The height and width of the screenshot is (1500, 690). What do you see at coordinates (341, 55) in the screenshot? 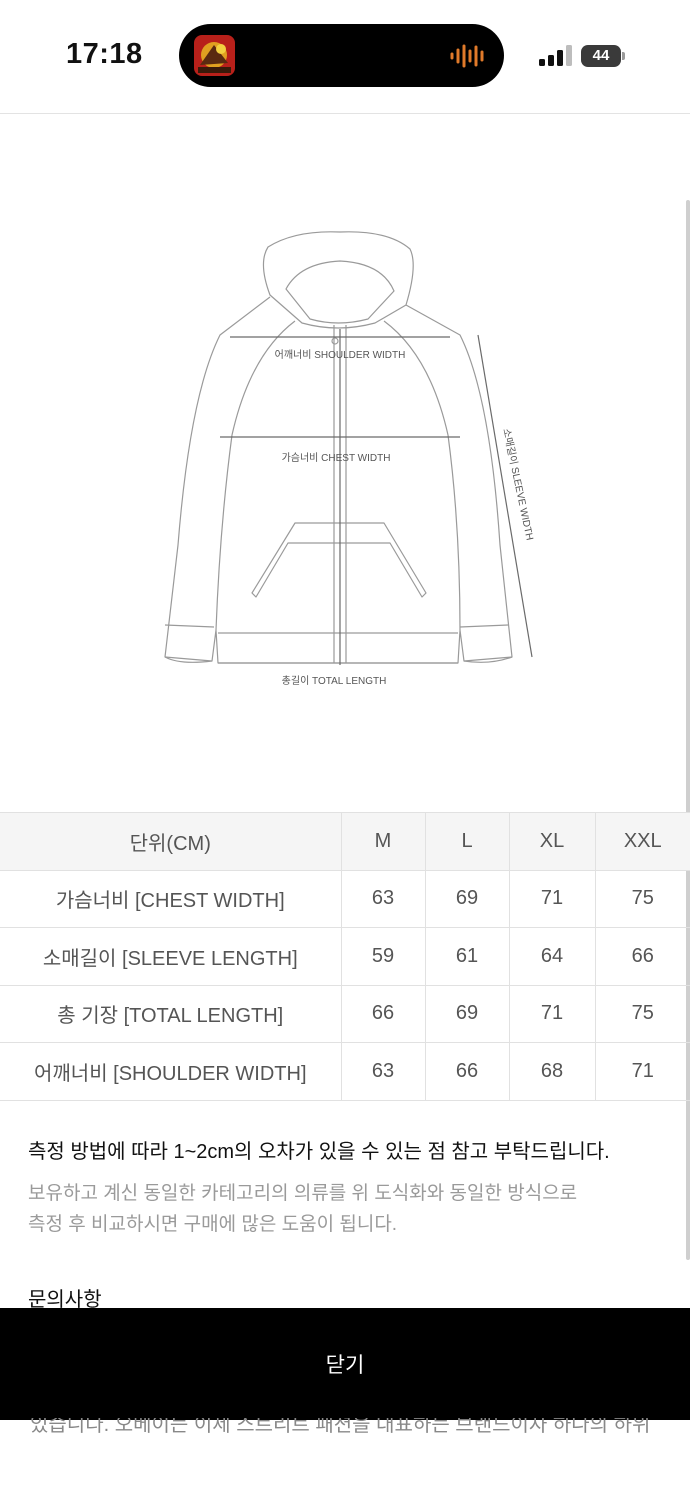
I see `dynamic-island` at bounding box center [341, 55].